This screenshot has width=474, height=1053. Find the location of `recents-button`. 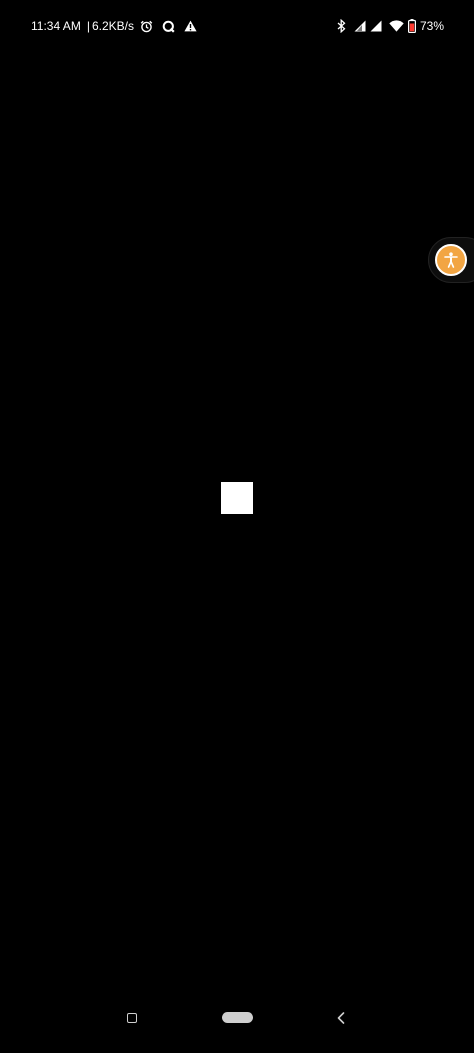

recents-button is located at coordinates (132, 1018).